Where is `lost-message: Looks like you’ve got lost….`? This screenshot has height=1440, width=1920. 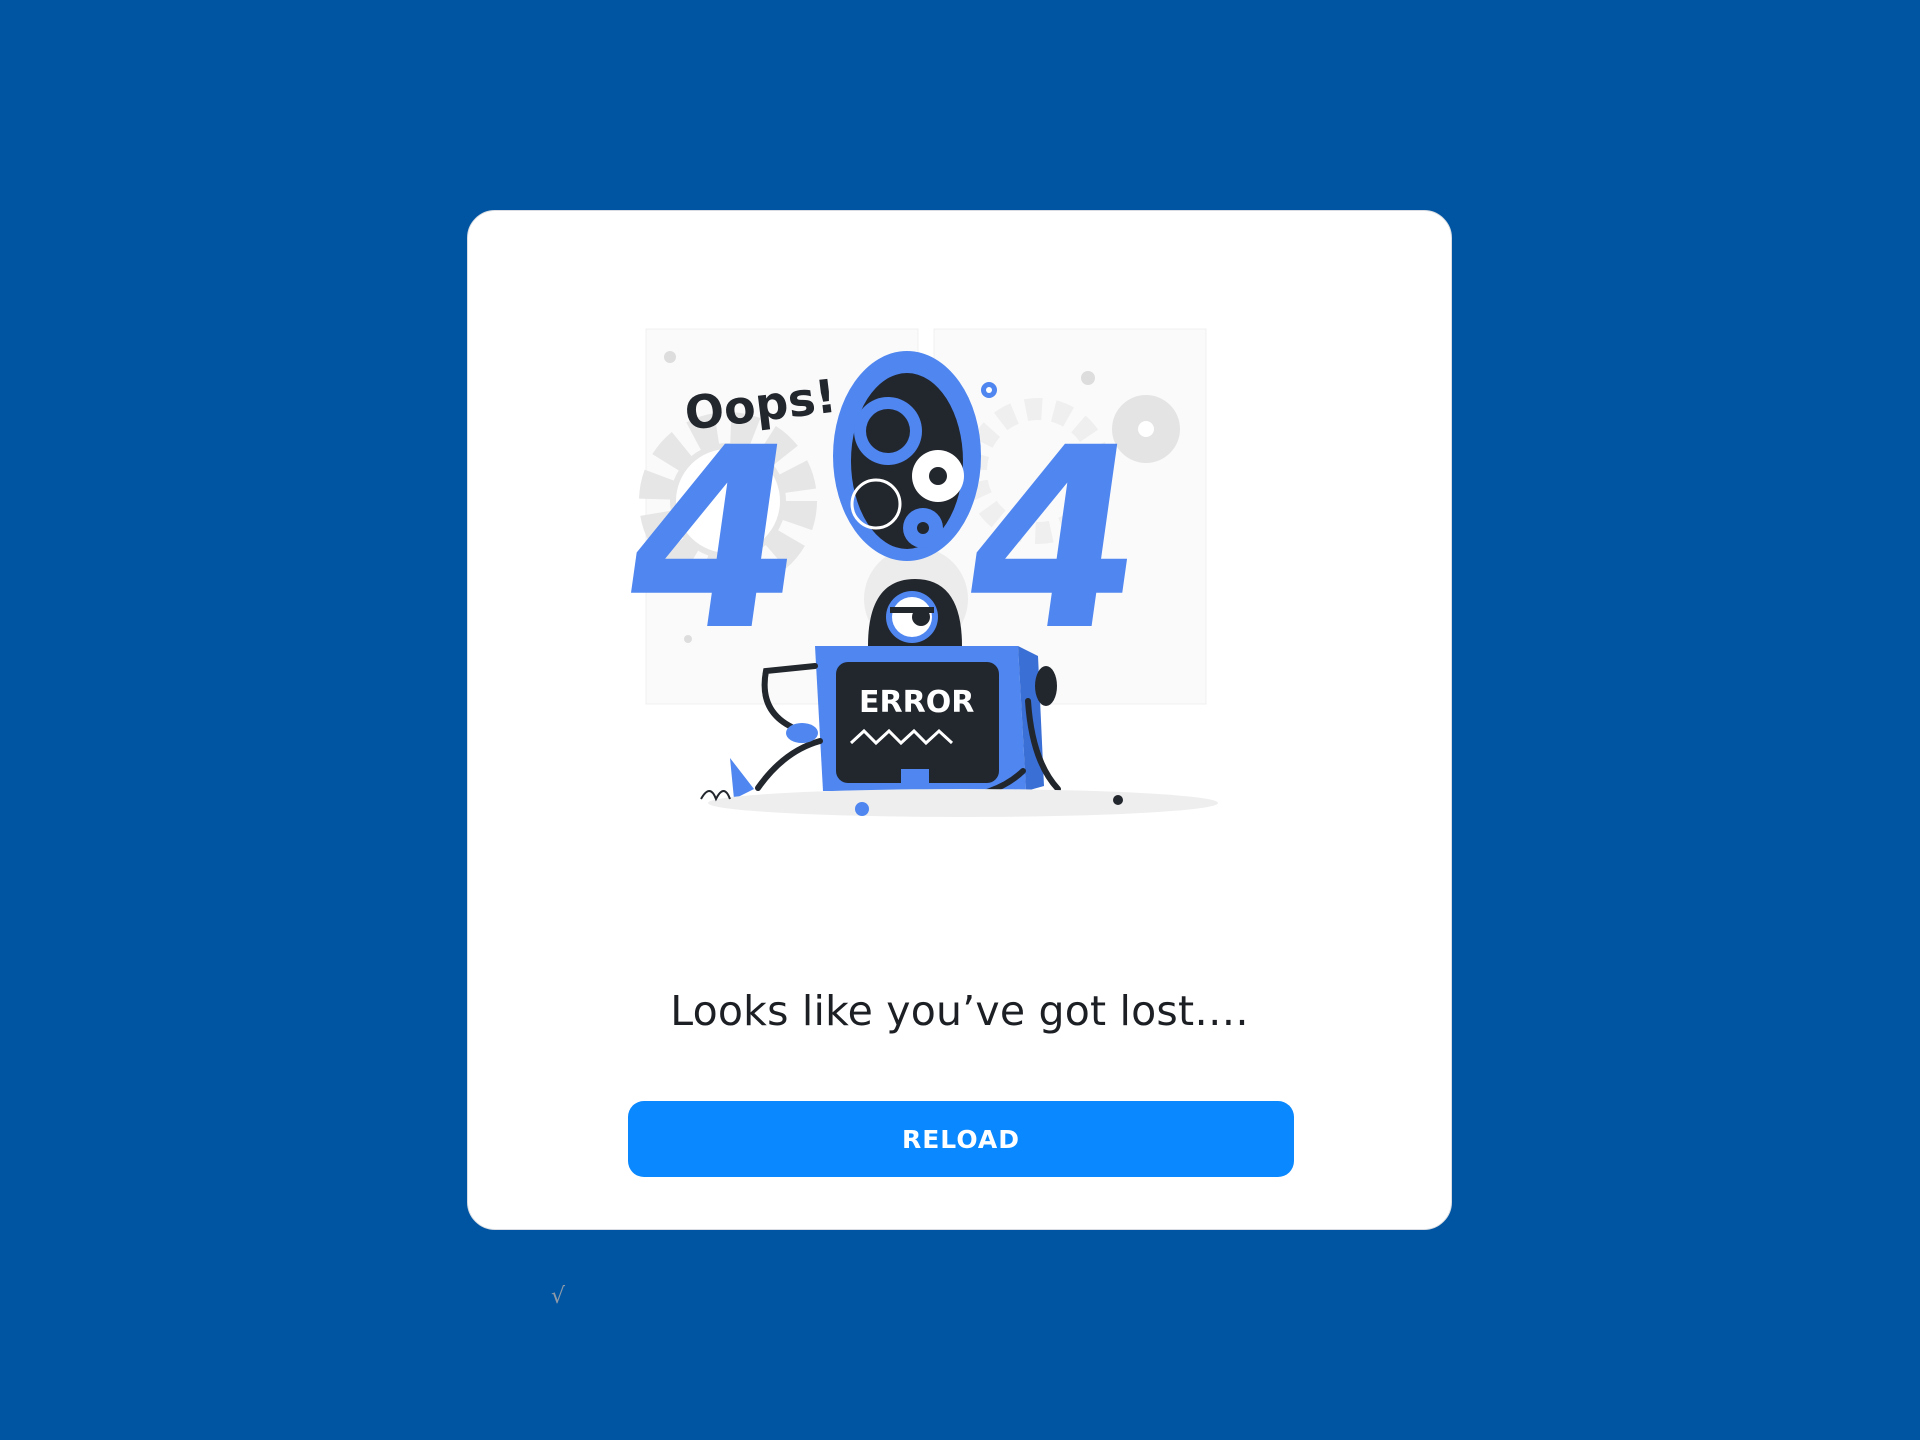
lost-message: Looks like you’ve got lost…. is located at coordinates (959, 1011).